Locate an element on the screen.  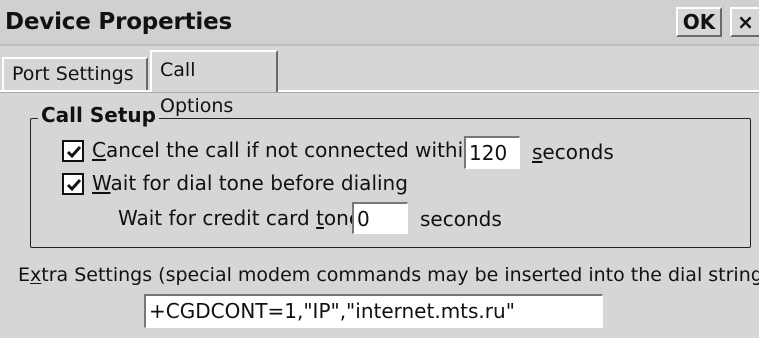
tab-call-options: Call Options is located at coordinates (214, 83).